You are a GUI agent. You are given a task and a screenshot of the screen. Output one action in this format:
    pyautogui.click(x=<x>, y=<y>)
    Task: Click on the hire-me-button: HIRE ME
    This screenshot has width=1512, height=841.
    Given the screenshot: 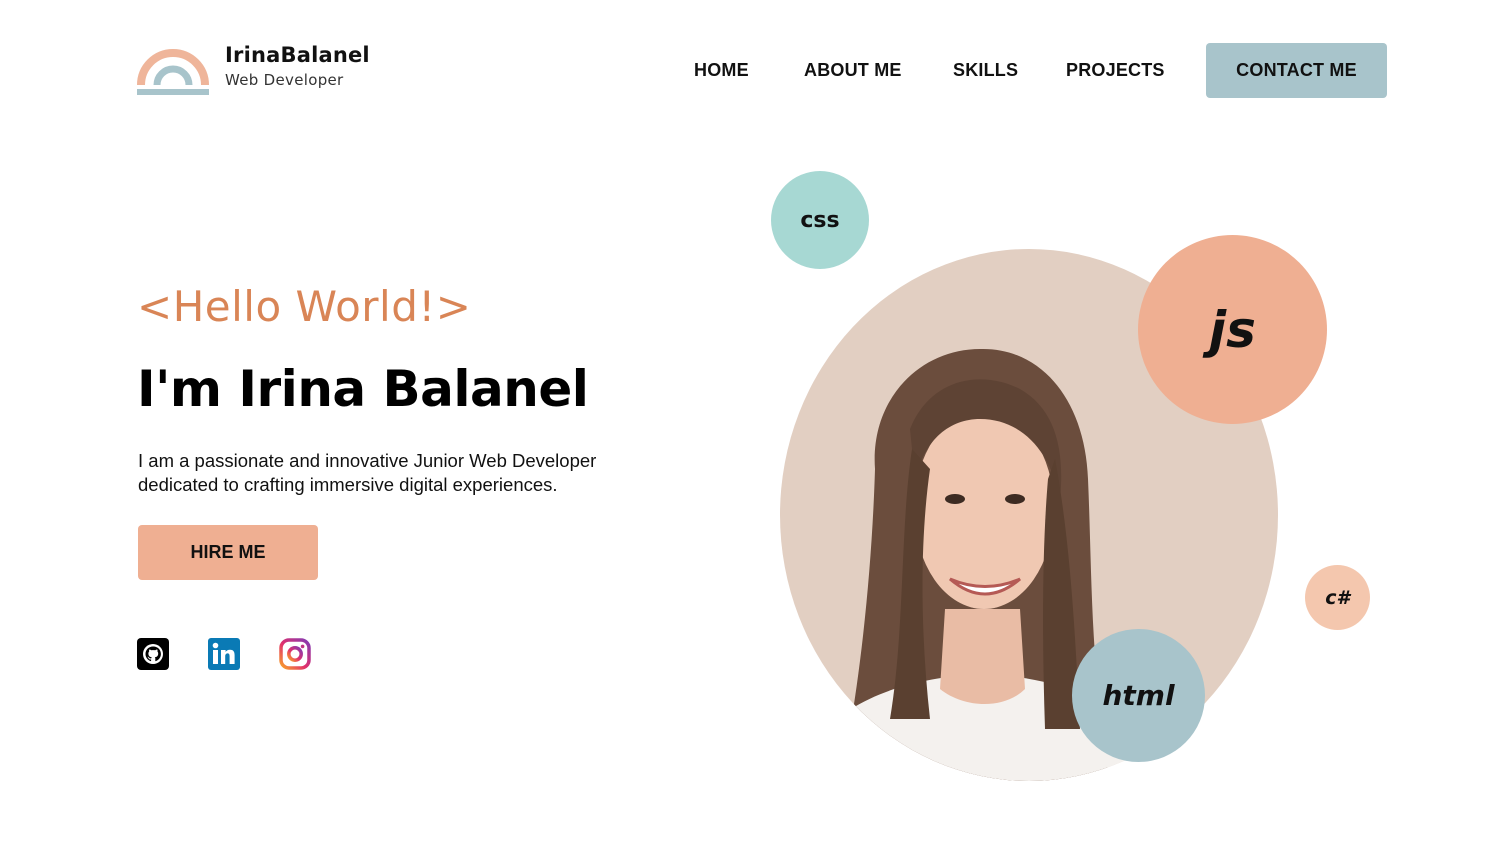 What is the action you would take?
    pyautogui.click(x=228, y=552)
    